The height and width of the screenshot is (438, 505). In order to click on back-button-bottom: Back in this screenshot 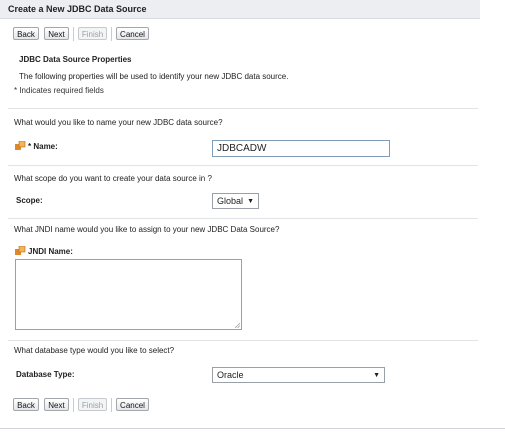, I will do `click(26, 404)`.